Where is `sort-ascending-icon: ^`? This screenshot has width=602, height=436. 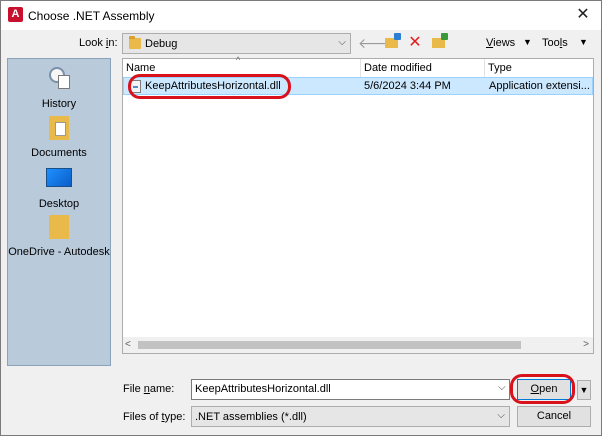 sort-ascending-icon: ^ is located at coordinates (238, 60).